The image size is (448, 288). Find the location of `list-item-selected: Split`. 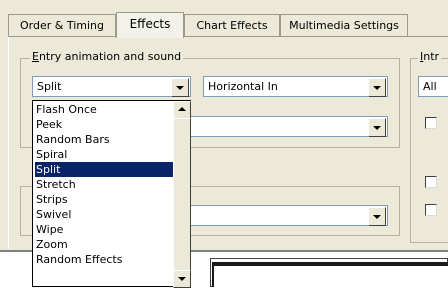

list-item-selected: Split is located at coordinates (104, 169).